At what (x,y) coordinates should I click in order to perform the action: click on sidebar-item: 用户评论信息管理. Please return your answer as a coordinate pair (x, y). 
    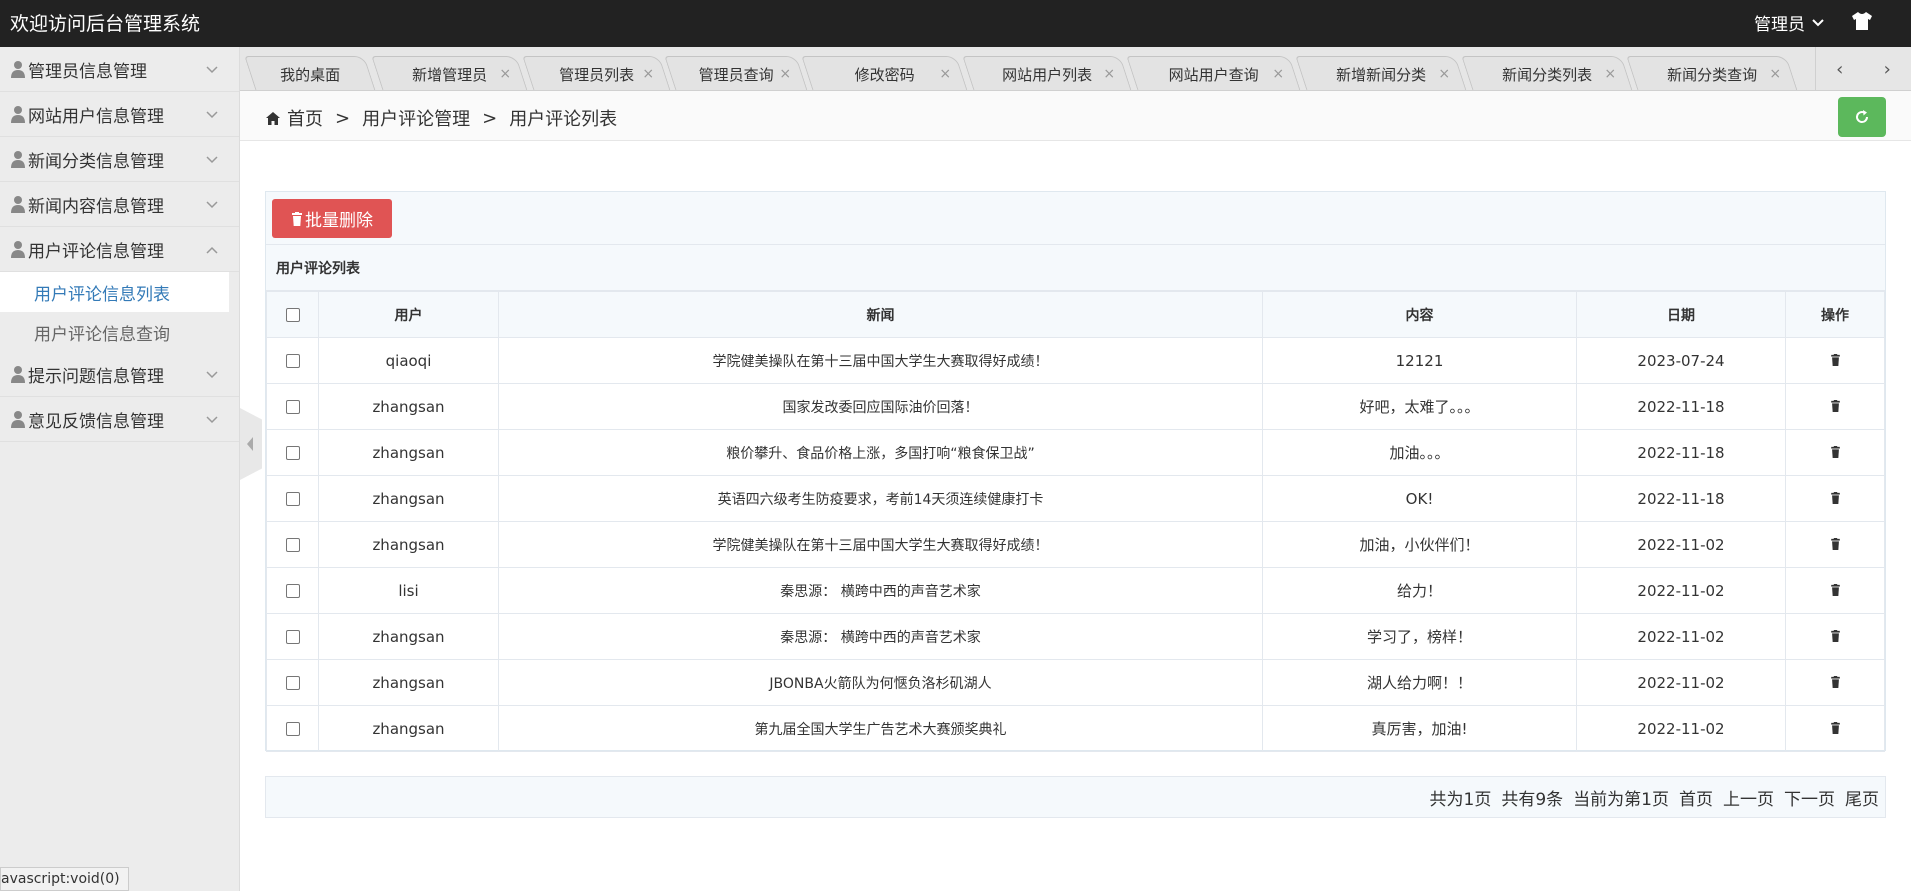
    Looking at the image, I should click on (119, 249).